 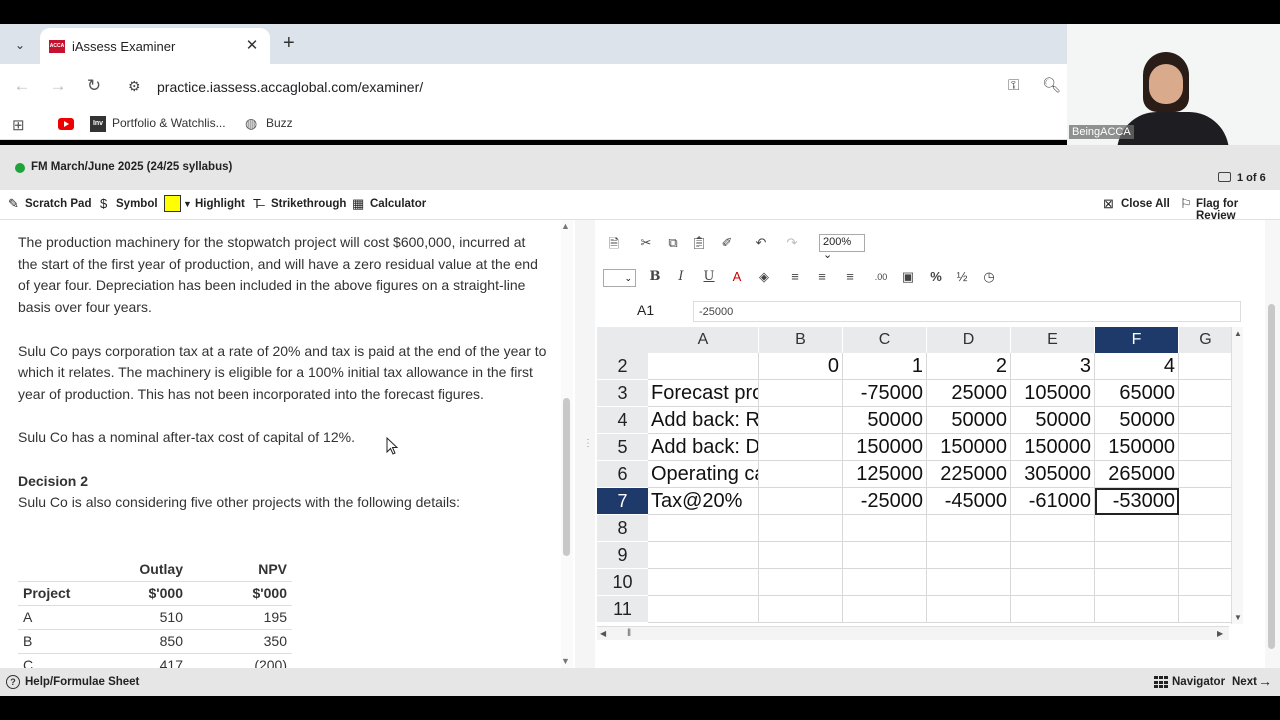 What do you see at coordinates (1108, 204) in the screenshot?
I see `close-all-icon: ⊠` at bounding box center [1108, 204].